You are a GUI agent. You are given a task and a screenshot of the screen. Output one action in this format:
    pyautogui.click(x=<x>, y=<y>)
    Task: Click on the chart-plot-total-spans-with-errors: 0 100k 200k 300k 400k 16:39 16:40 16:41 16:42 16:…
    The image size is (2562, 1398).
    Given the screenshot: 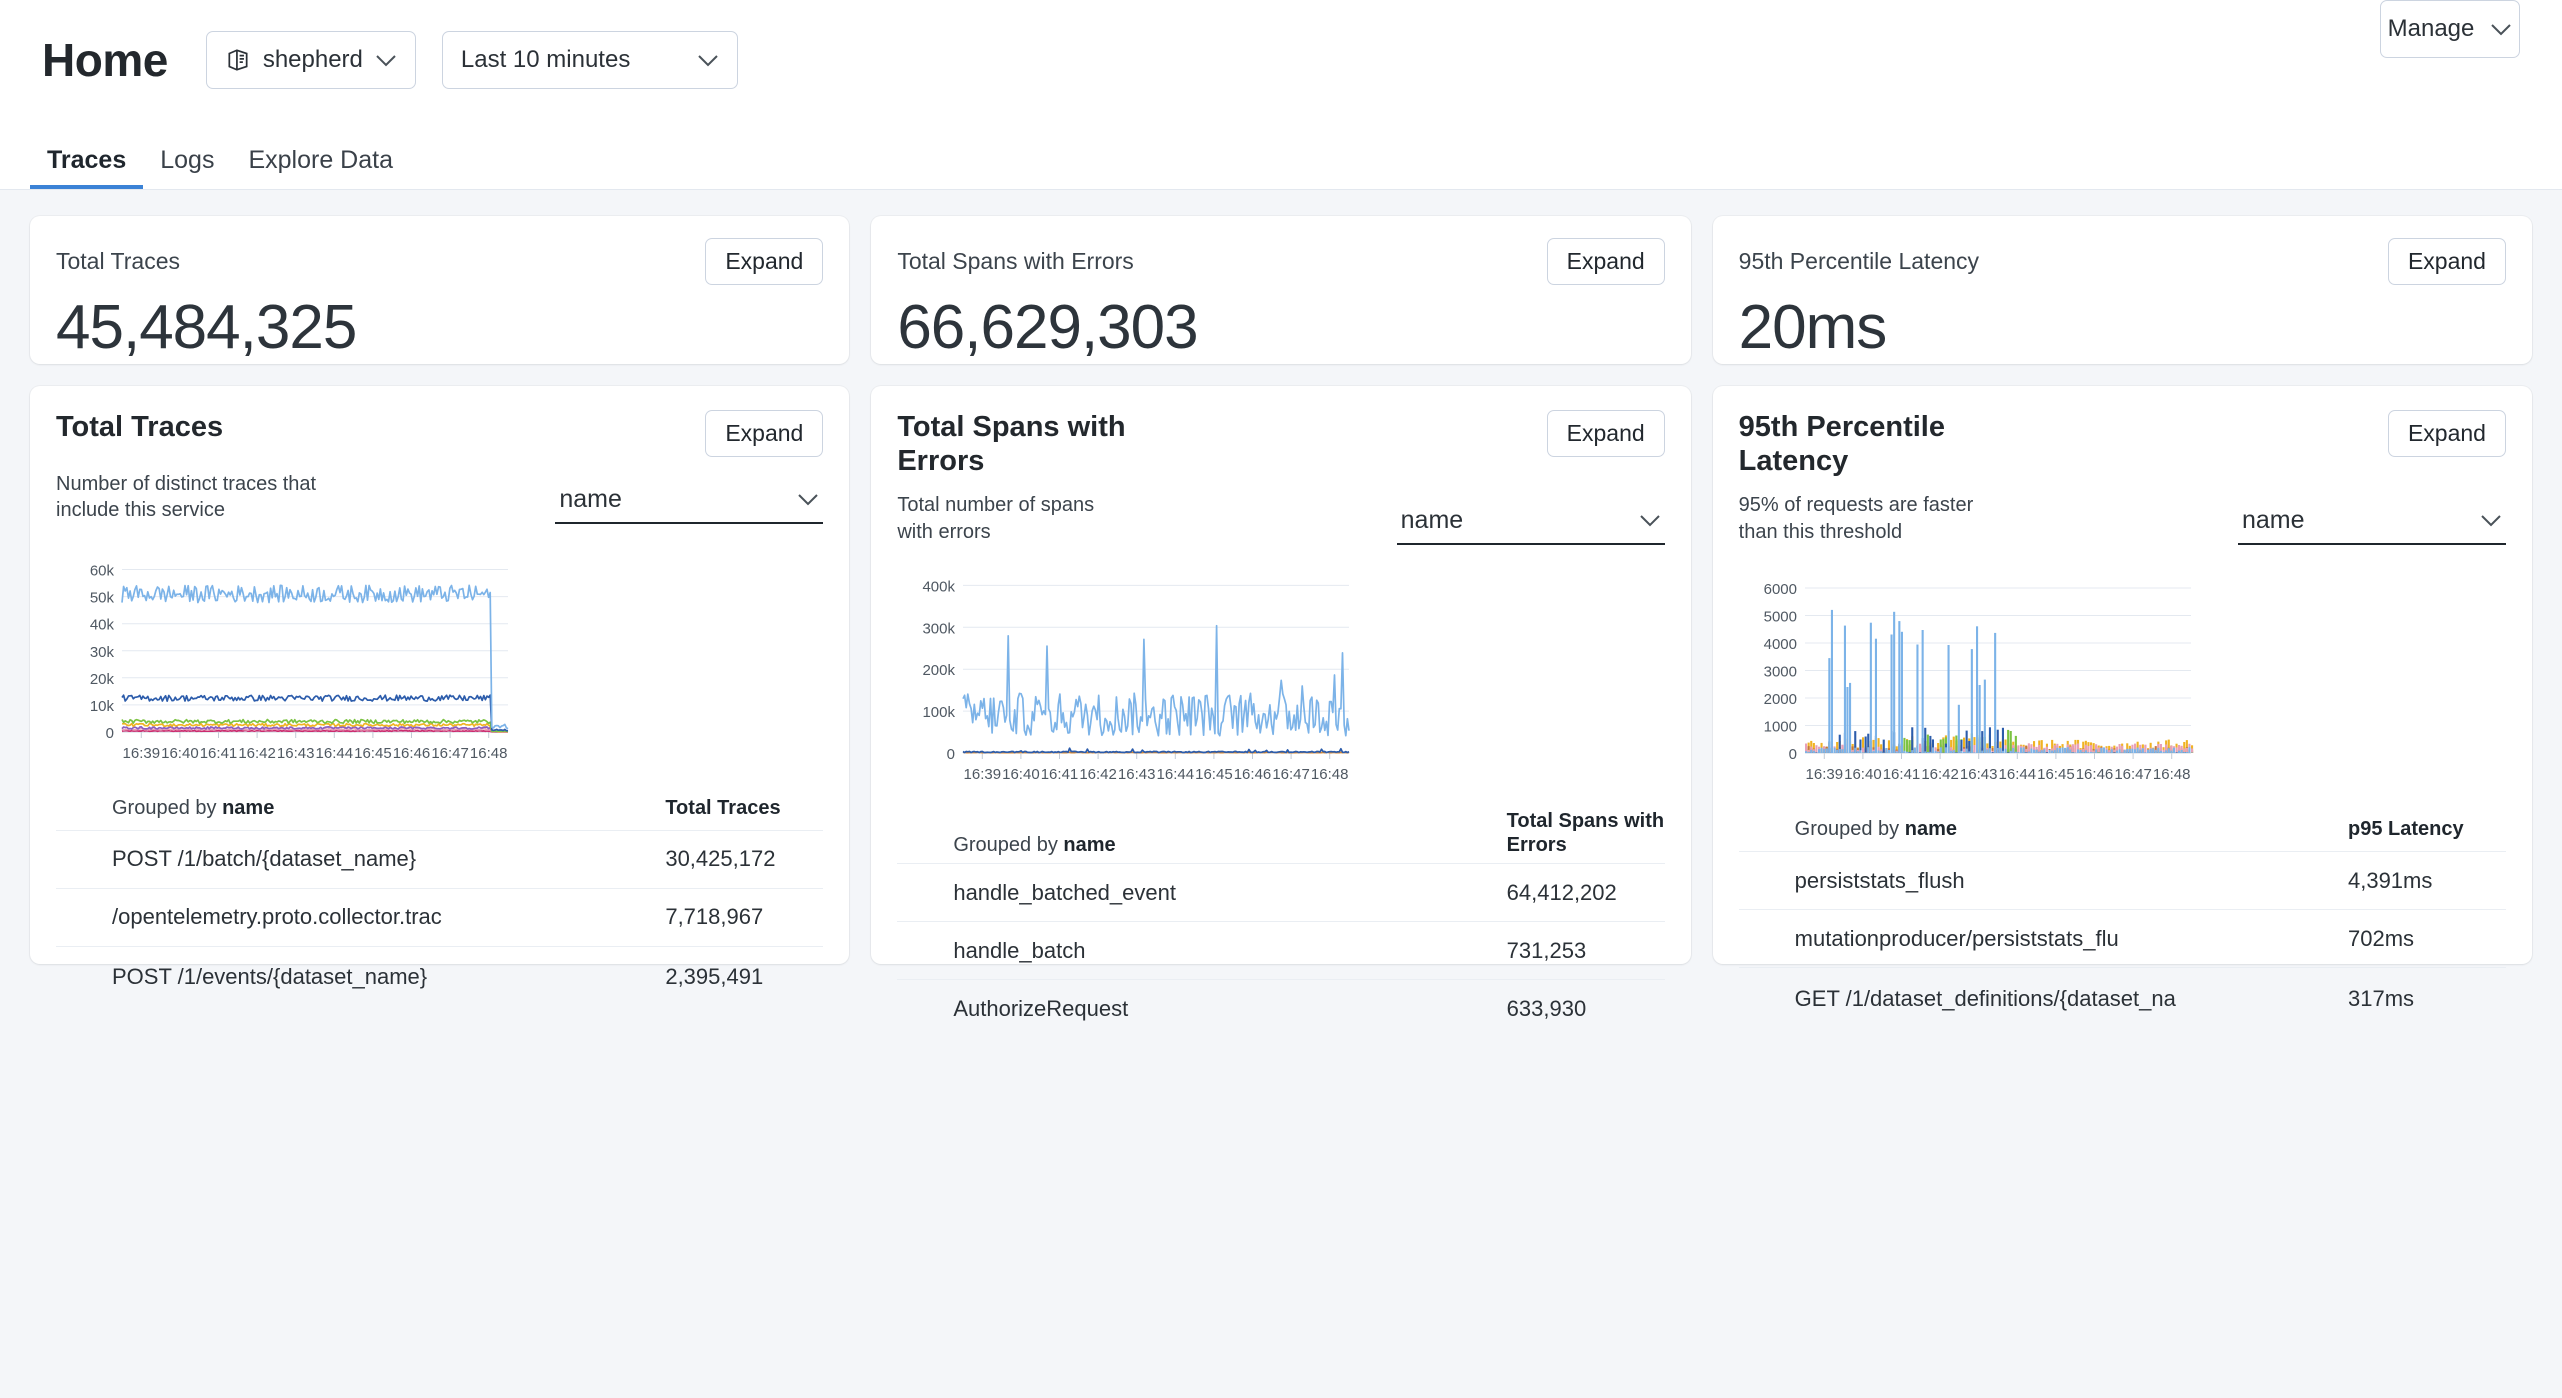 What is the action you would take?
    pyautogui.click(x=1280, y=681)
    